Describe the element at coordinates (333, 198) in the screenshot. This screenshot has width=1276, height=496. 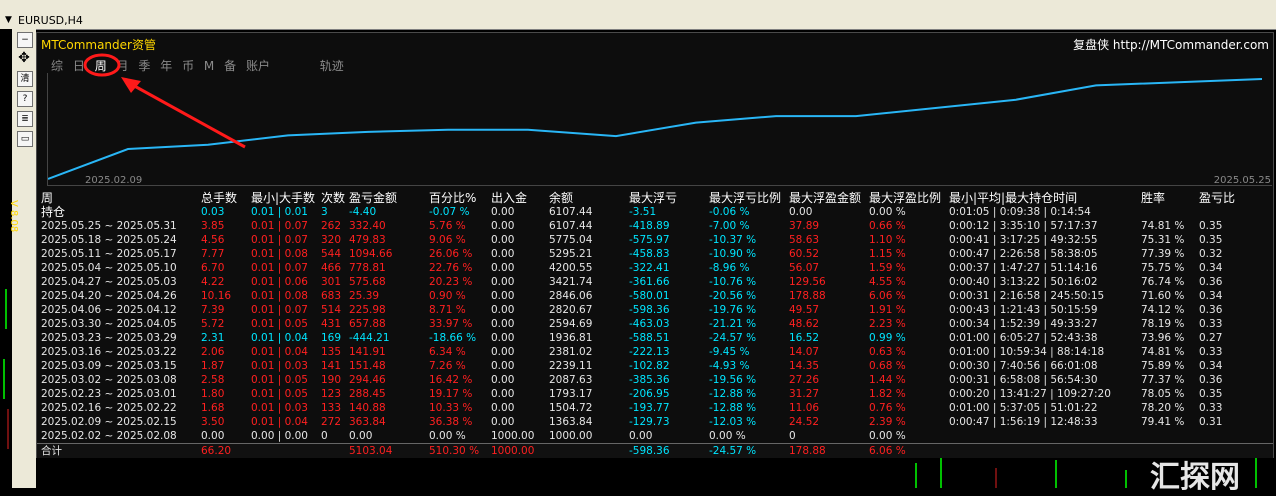
I see `column-header: 次数` at that location.